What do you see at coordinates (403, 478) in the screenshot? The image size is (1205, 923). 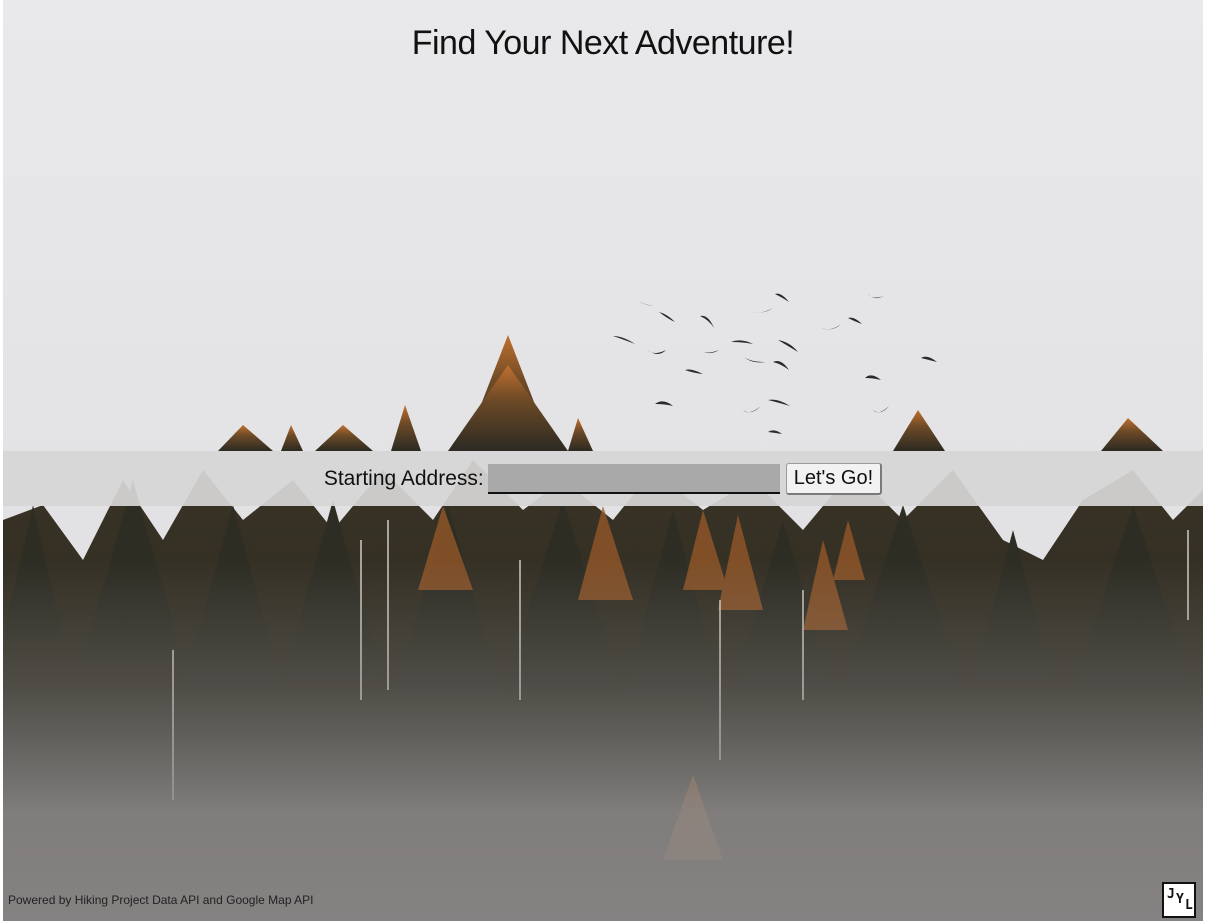 I see `starting-address-label: Starting Address:` at bounding box center [403, 478].